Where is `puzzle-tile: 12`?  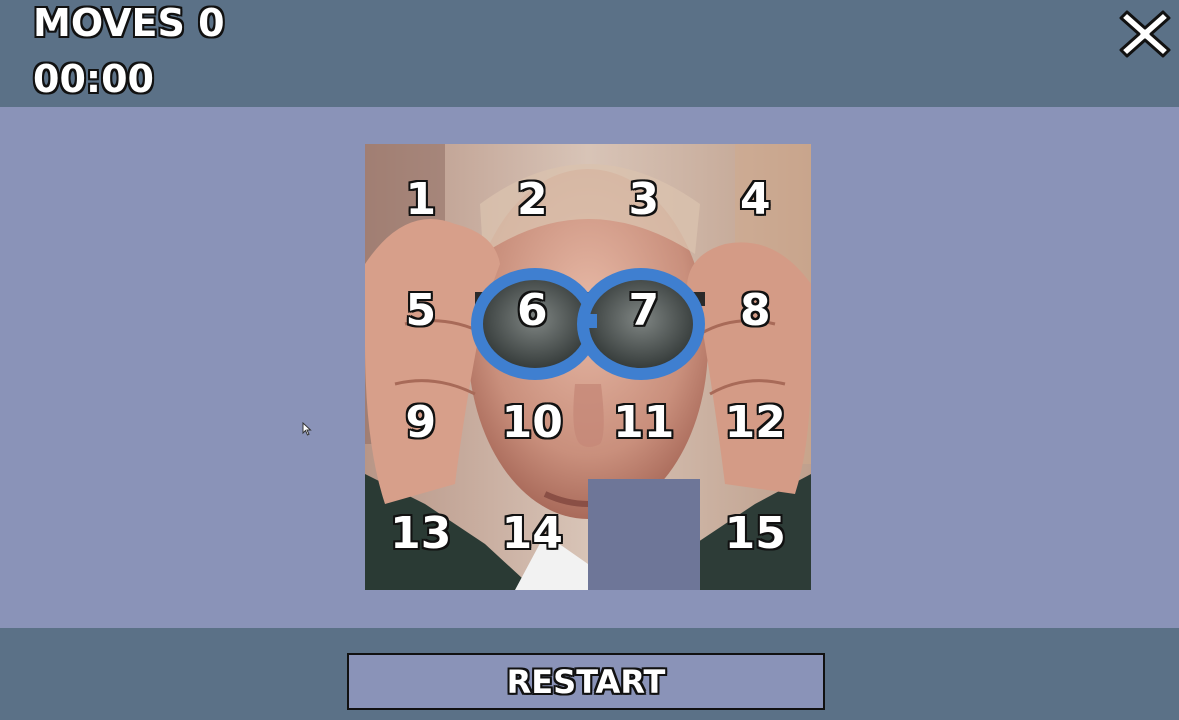
puzzle-tile: 12 is located at coordinates (756, 423).